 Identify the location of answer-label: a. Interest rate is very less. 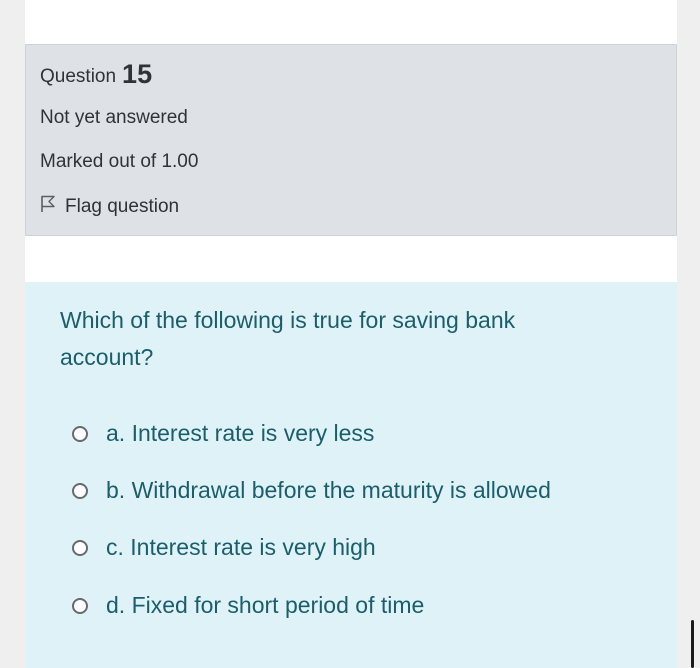
(240, 433).